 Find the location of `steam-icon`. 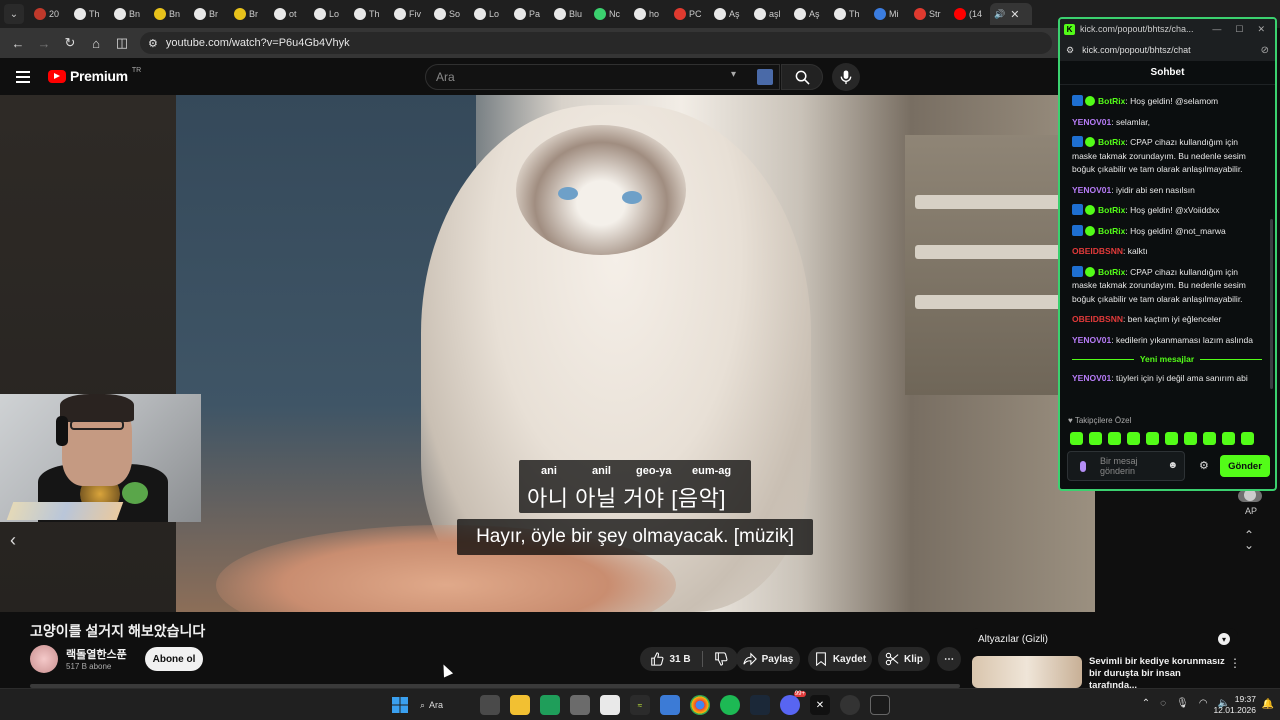

steam-icon is located at coordinates (760, 705).